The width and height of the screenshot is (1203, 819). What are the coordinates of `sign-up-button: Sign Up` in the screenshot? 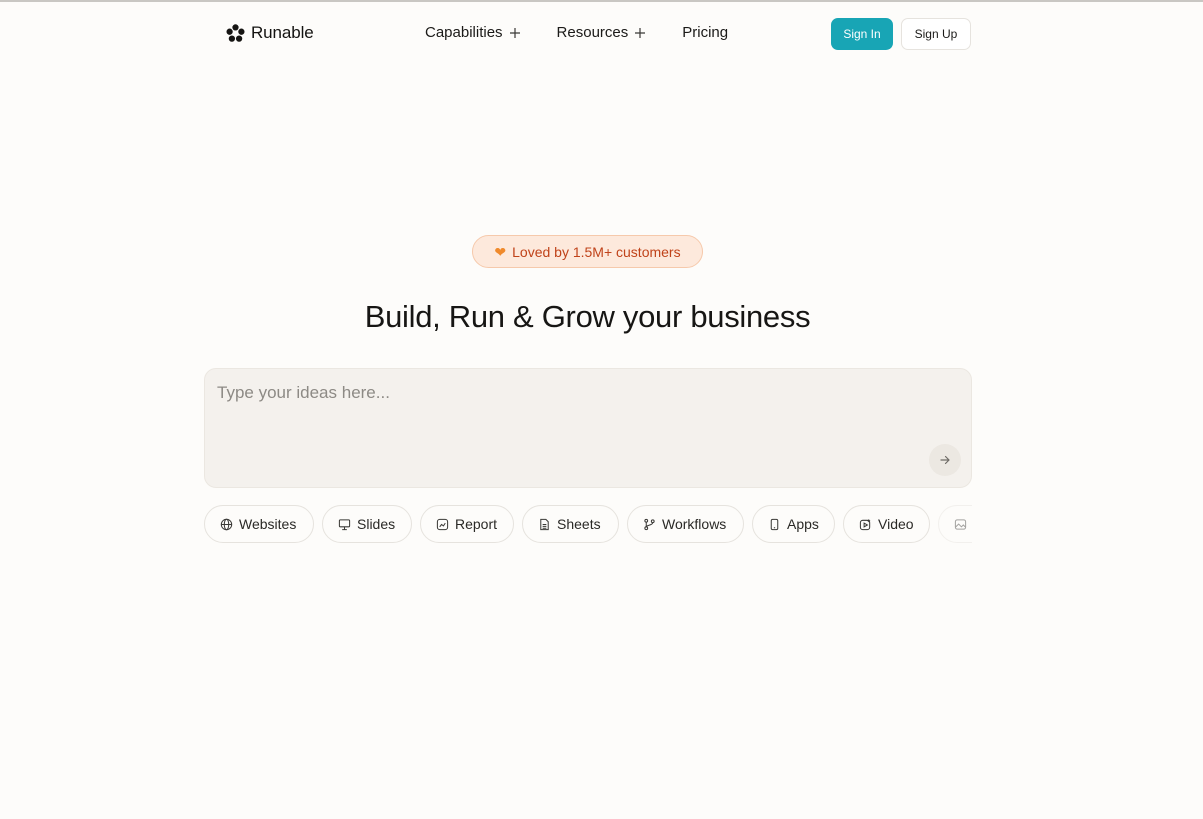 It's located at (936, 34).